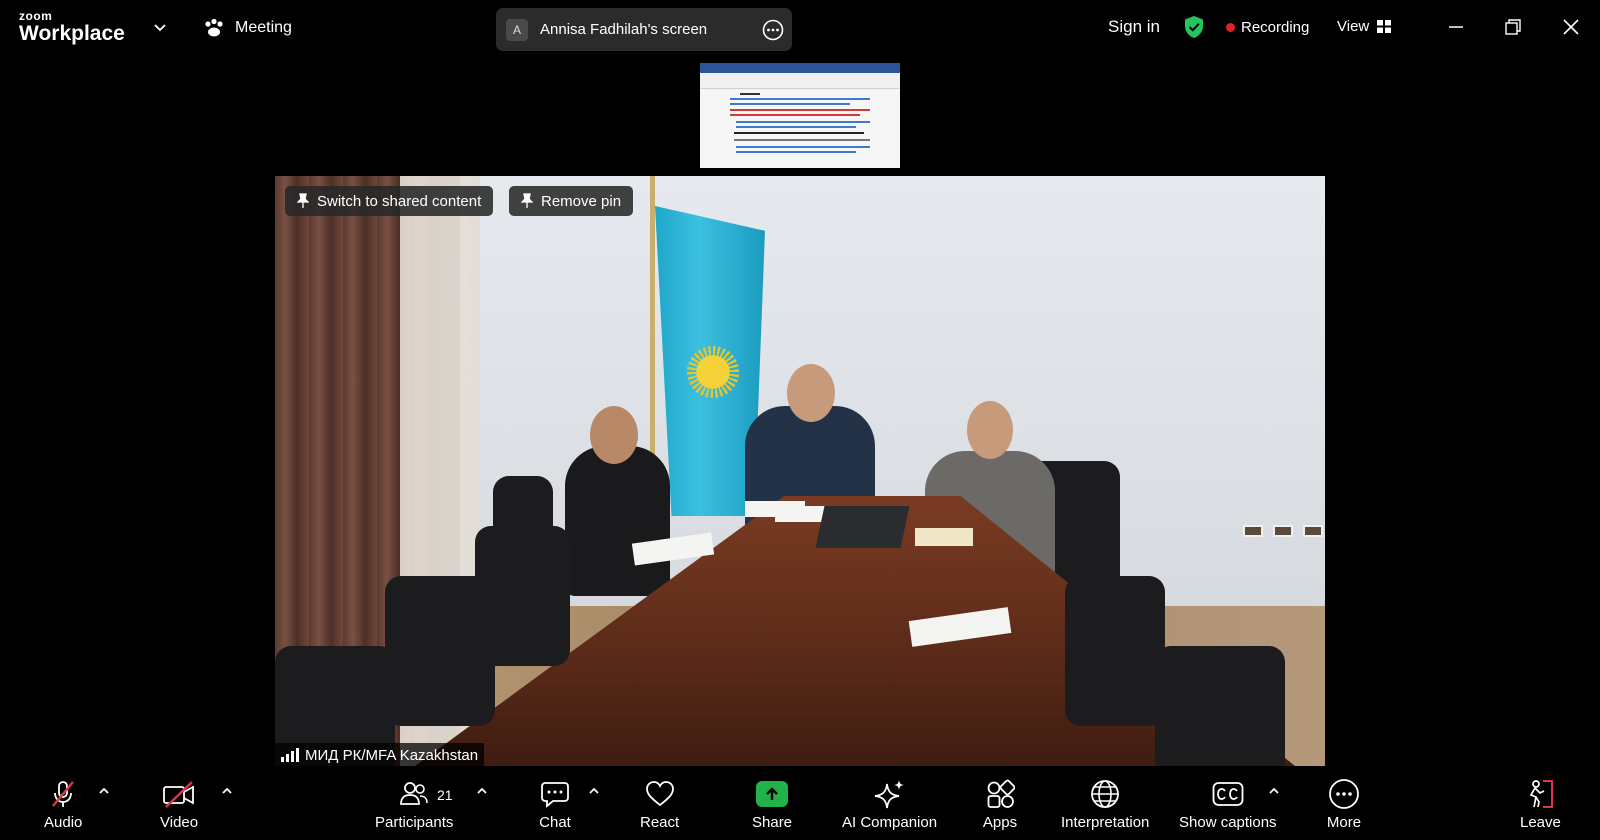 The image size is (1600, 840). I want to click on shared-content-thumbnail, so click(800, 115).